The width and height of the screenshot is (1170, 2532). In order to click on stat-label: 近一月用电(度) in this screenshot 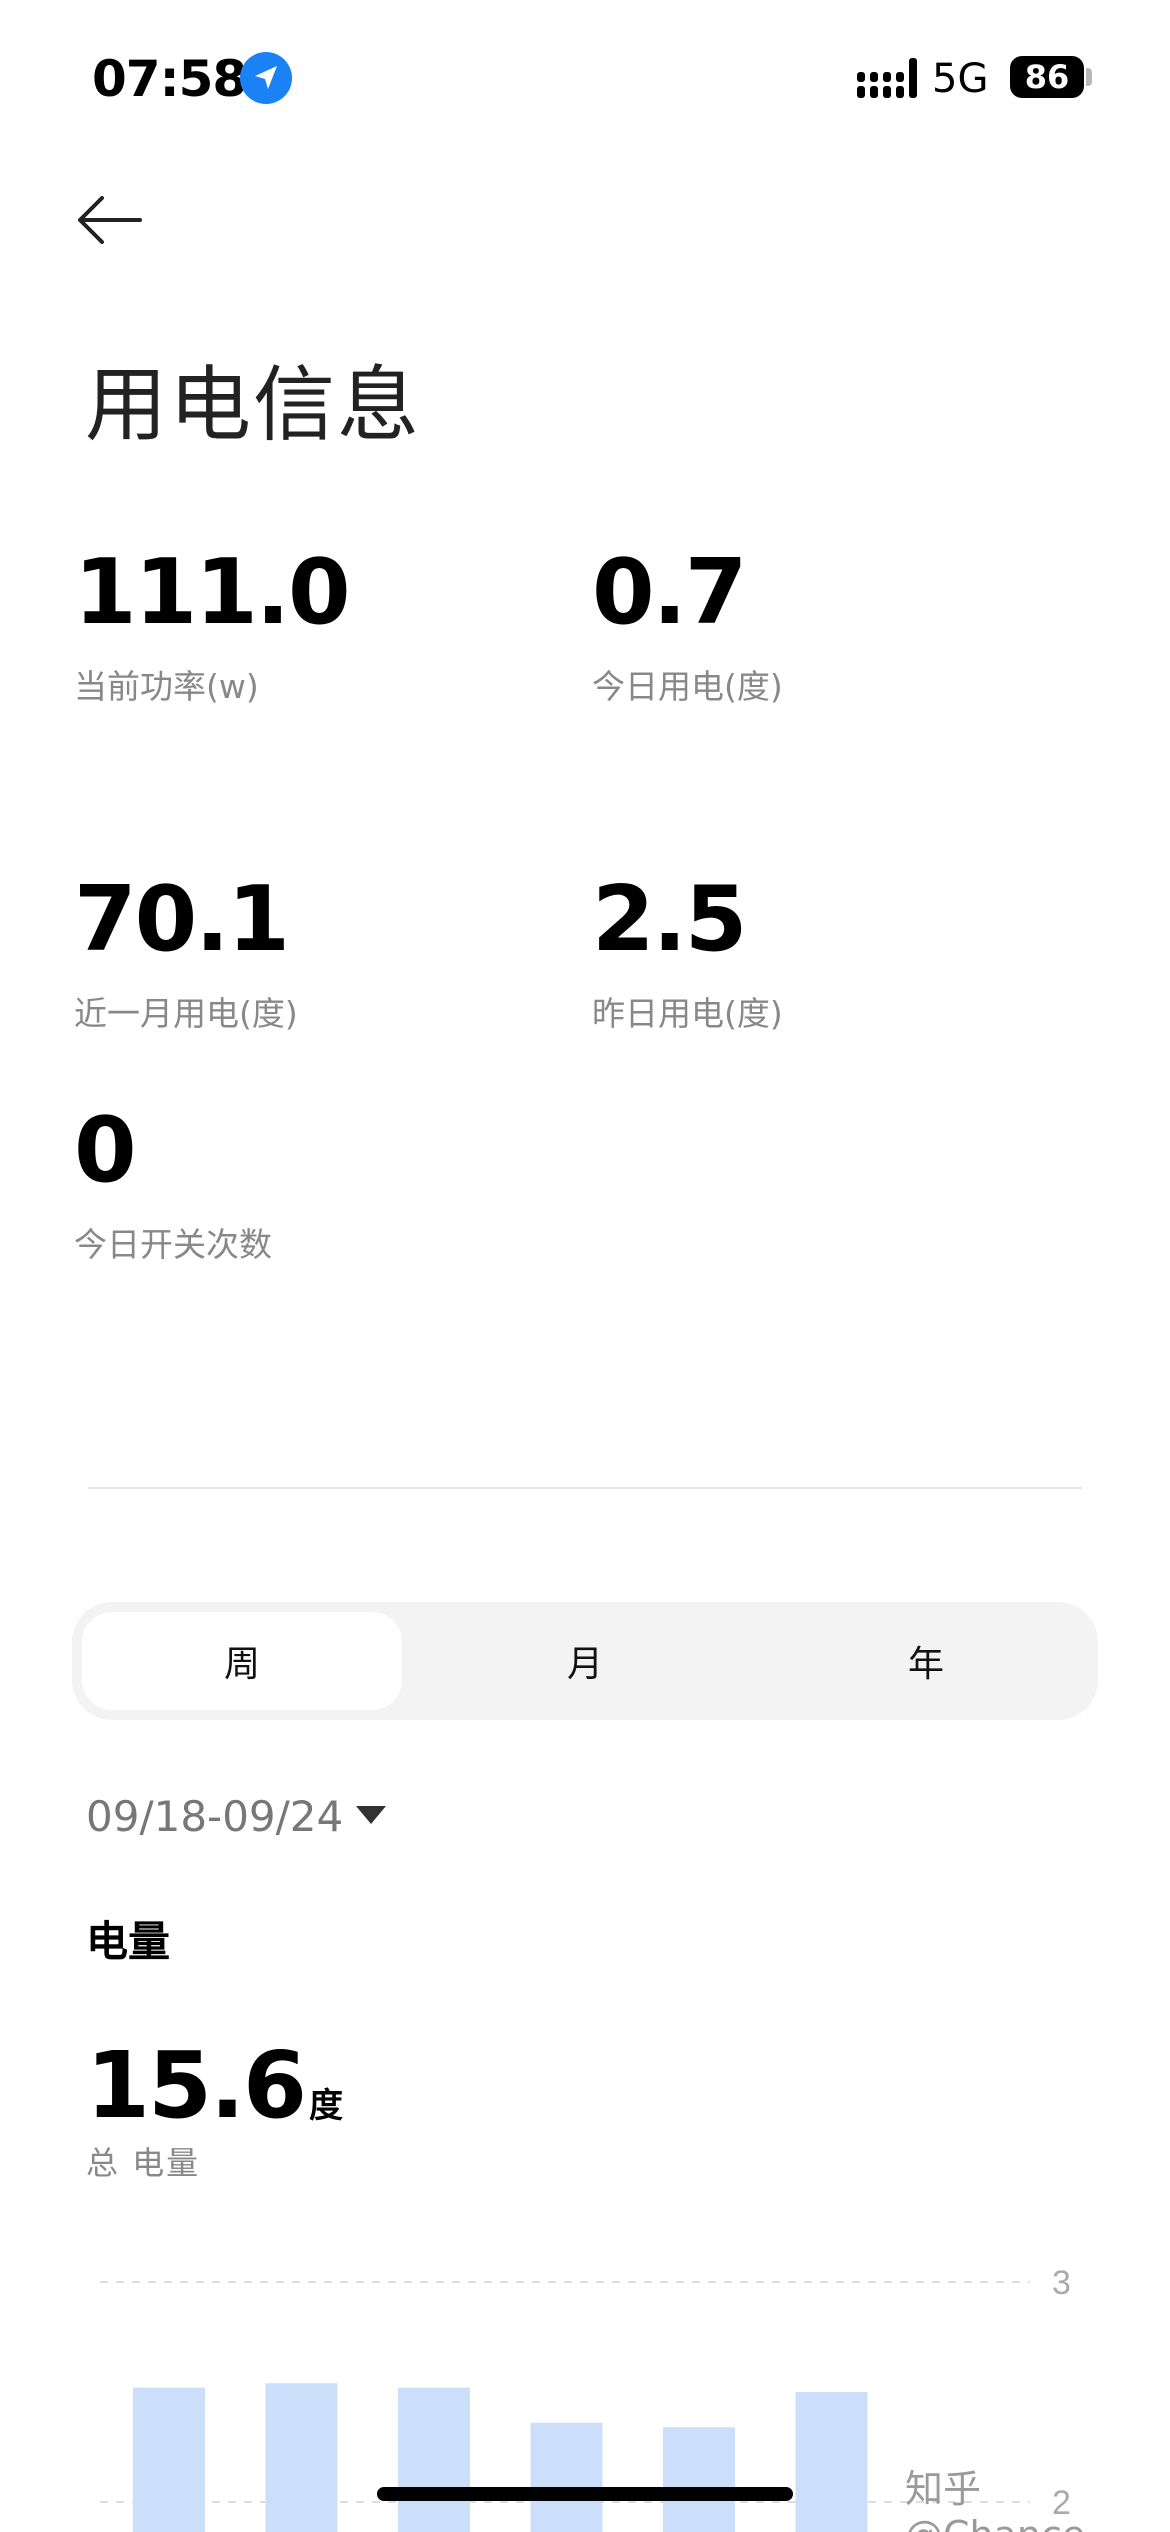, I will do `click(186, 1013)`.